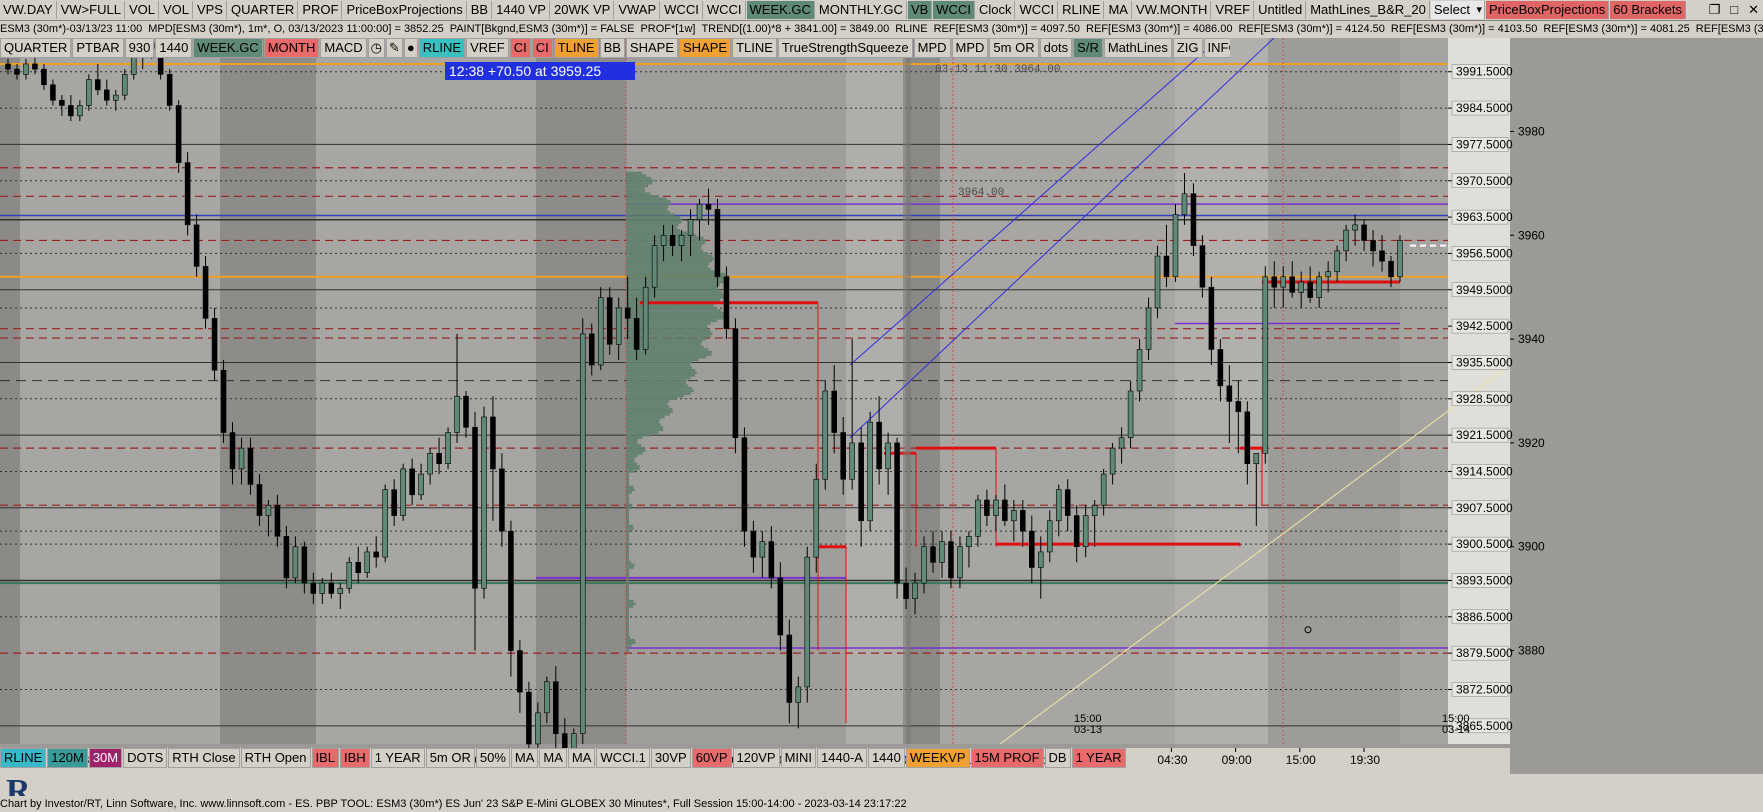 This screenshot has height=812, width=1763. Describe the element at coordinates (410, 48) in the screenshot. I see `globe-icon: ●` at that location.